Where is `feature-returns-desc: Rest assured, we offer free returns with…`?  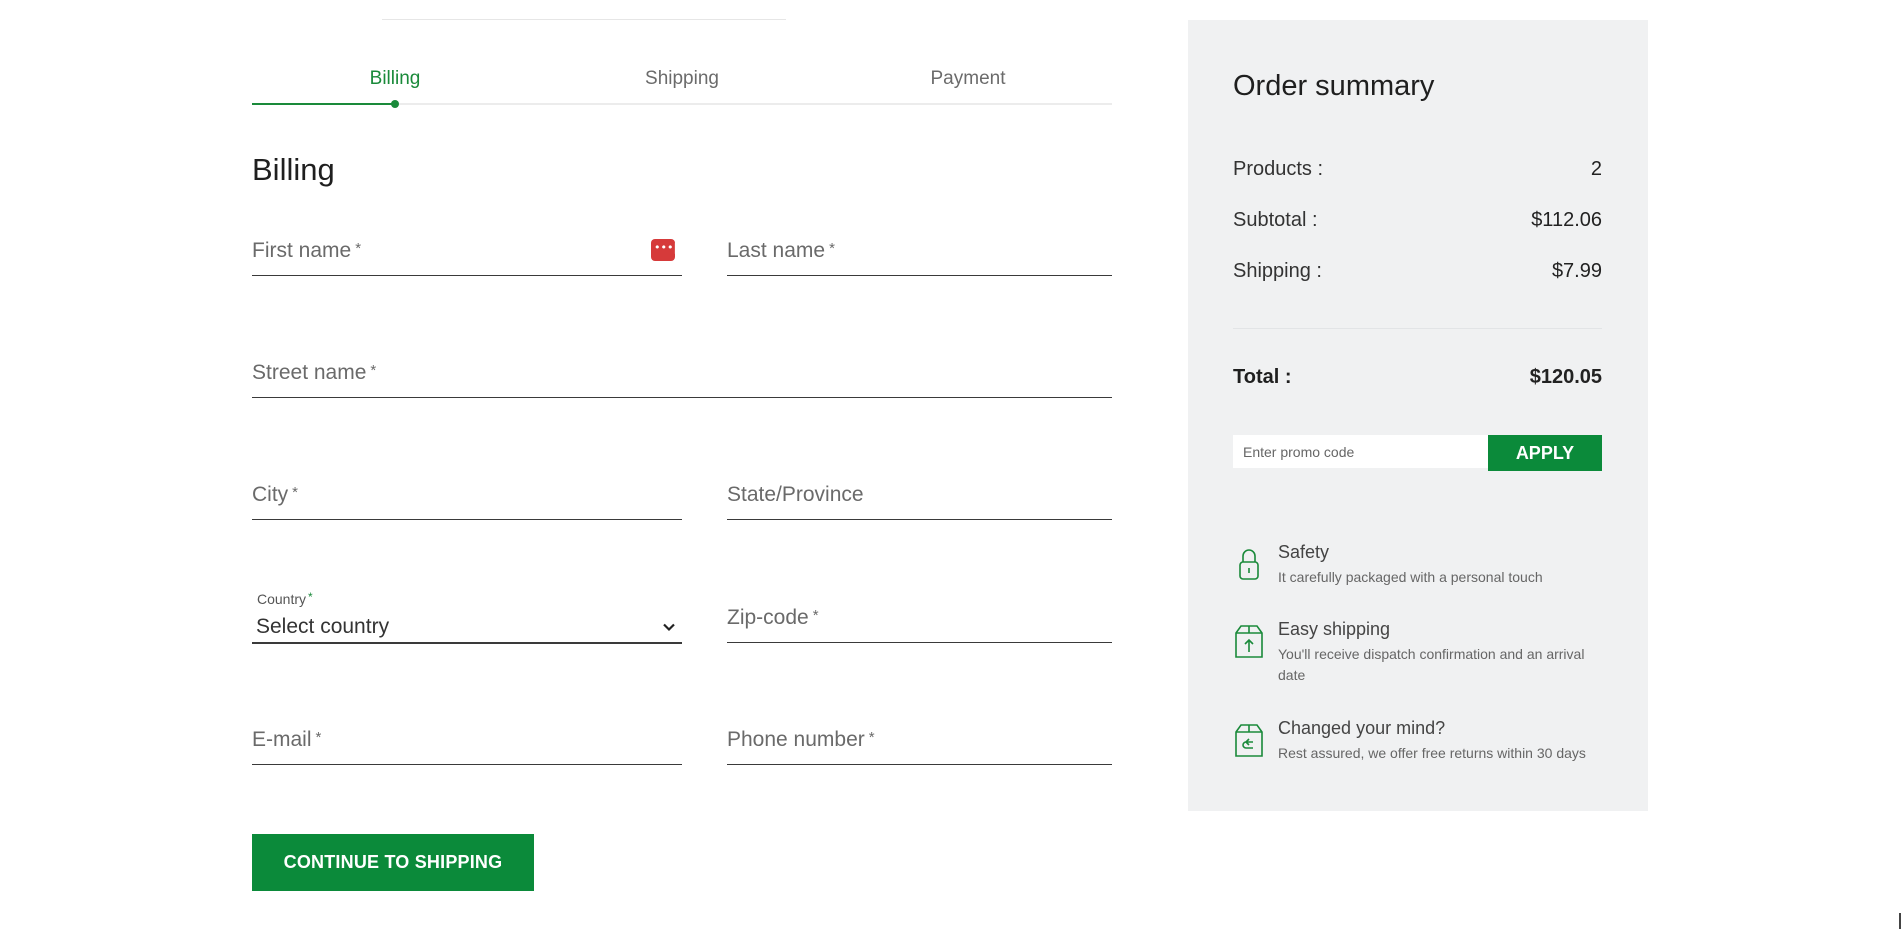
feature-returns-desc: Rest assured, we offer free returns with… is located at coordinates (1432, 753).